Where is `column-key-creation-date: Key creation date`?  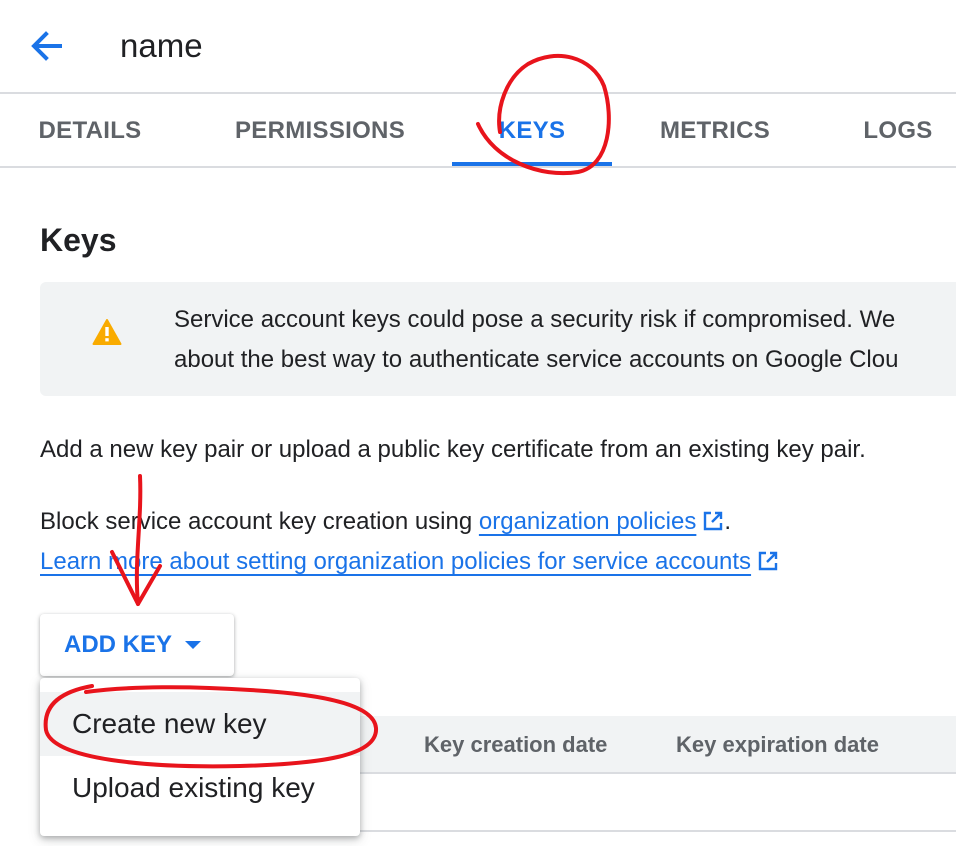
column-key-creation-date: Key creation date is located at coordinates (515, 745).